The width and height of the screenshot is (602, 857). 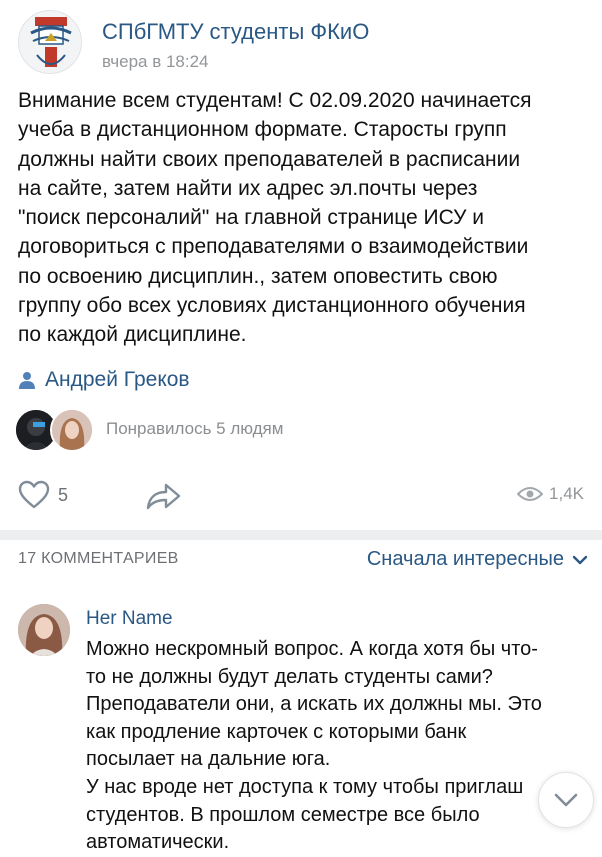 I want to click on group-name: СПбГМТУ студенты ФКиО, so click(x=235, y=32).